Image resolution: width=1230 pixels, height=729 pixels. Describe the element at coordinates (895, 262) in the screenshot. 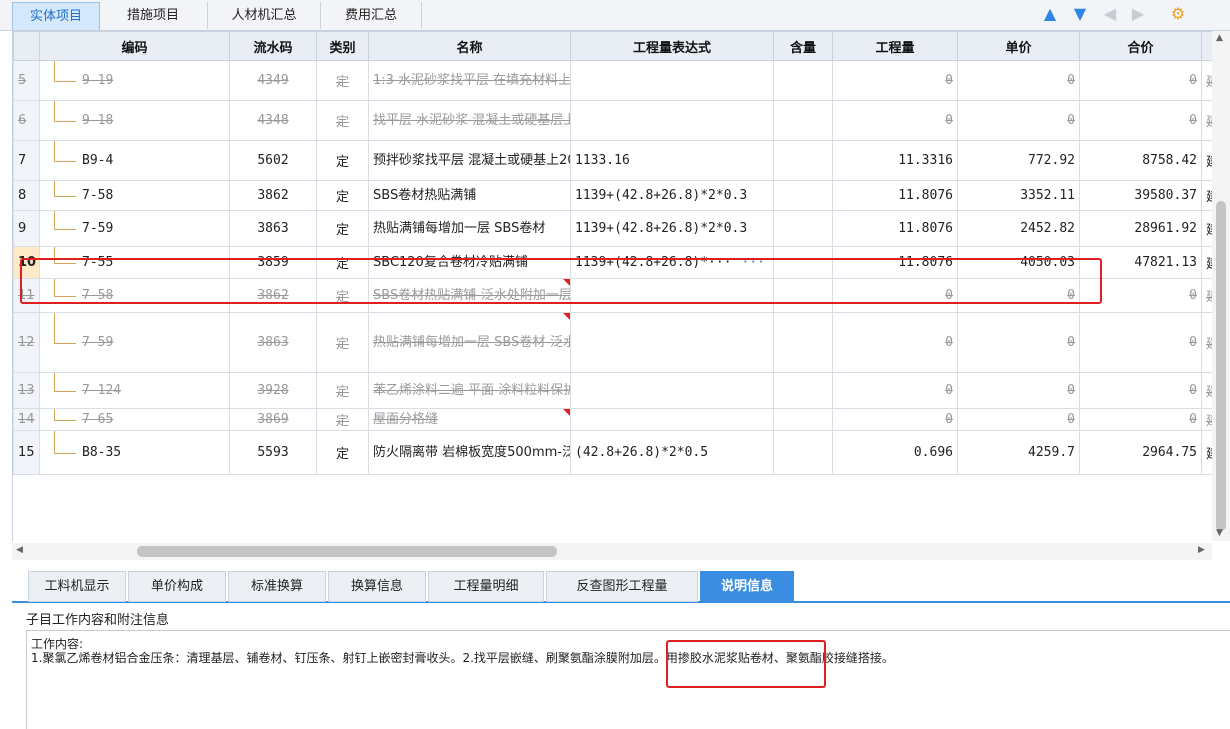

I see `quantity-cell: 11.8076` at that location.